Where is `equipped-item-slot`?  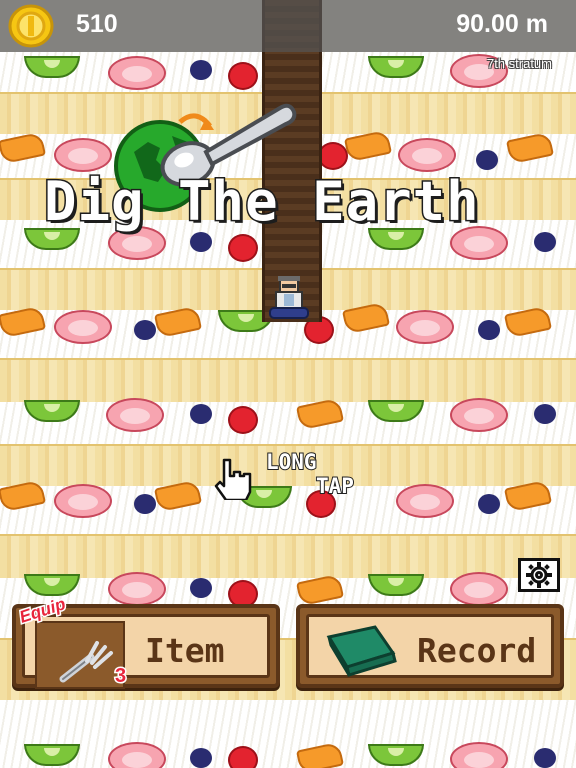 equipped-item-slot is located at coordinates (80, 655).